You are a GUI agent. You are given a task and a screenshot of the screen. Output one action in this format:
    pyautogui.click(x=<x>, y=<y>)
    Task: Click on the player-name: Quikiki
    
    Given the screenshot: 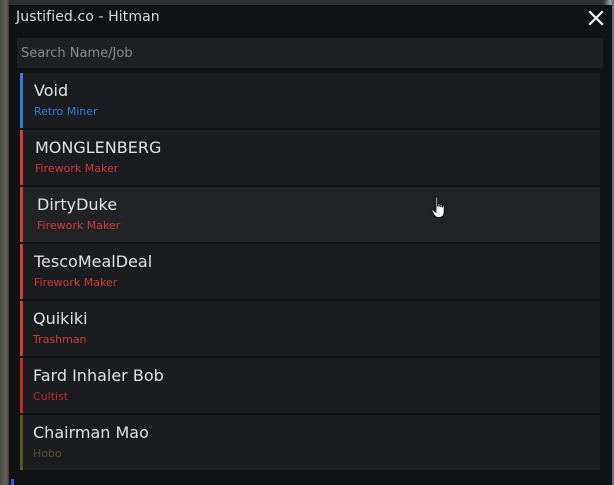 What is the action you would take?
    pyautogui.click(x=60, y=318)
    